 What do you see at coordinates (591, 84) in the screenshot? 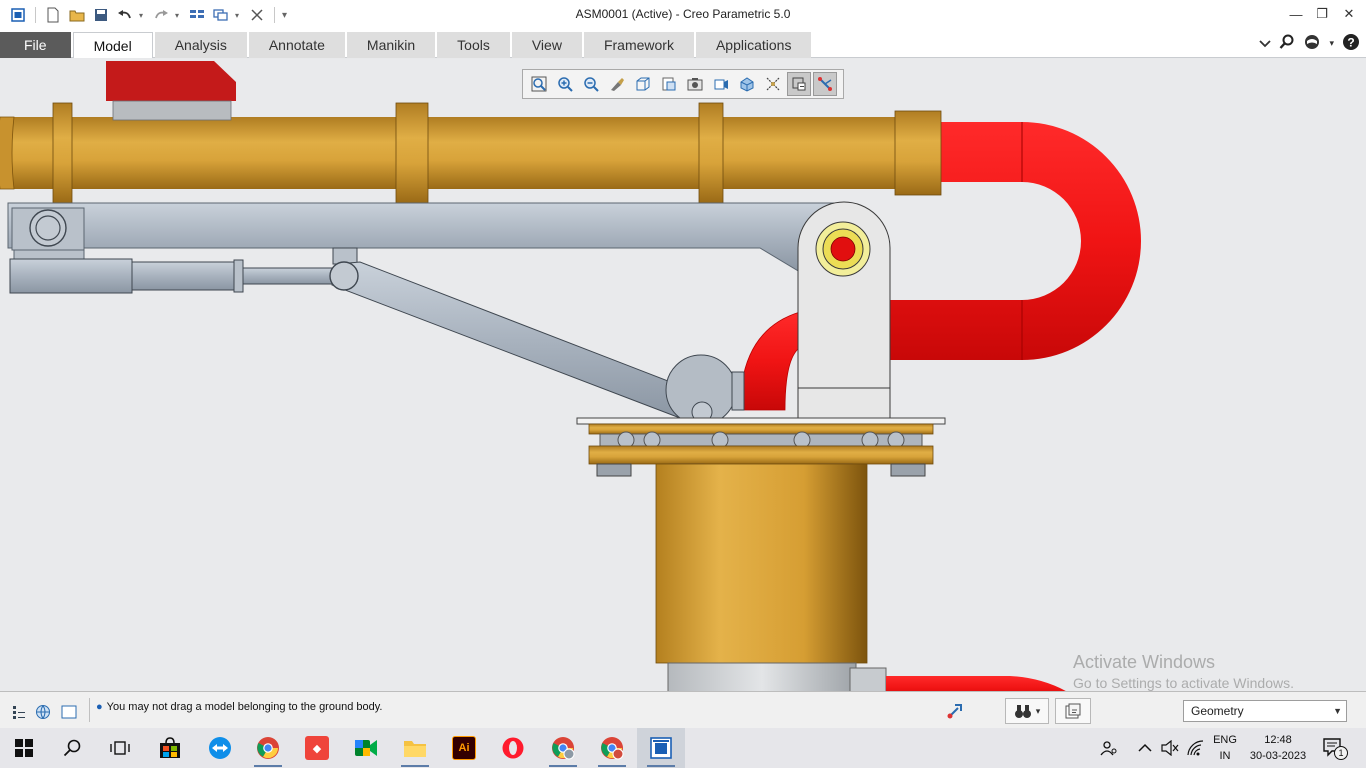
I see `zoom-out-icon` at bounding box center [591, 84].